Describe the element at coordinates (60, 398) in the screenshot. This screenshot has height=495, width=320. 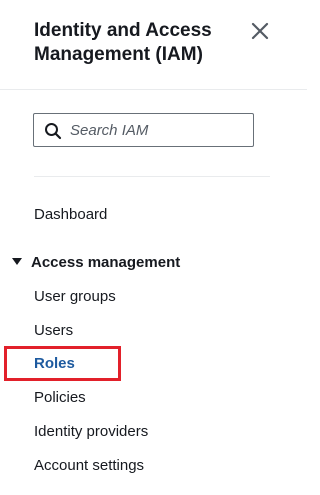
I see `nav-policies: Policies` at that location.